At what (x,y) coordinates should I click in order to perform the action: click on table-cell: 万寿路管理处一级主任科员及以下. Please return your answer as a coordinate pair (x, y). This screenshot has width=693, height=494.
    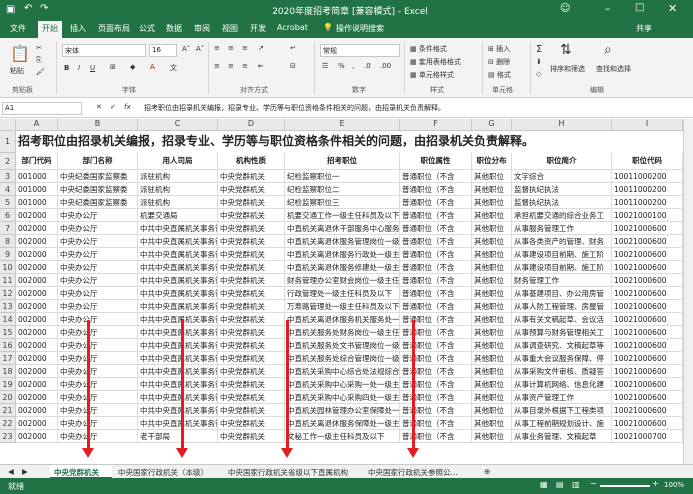
    Looking at the image, I should click on (342, 306).